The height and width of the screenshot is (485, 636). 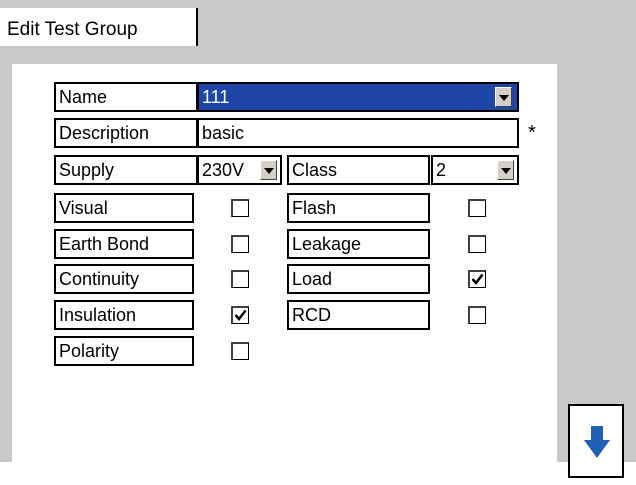 What do you see at coordinates (126, 133) in the screenshot?
I see `description-label: Description` at bounding box center [126, 133].